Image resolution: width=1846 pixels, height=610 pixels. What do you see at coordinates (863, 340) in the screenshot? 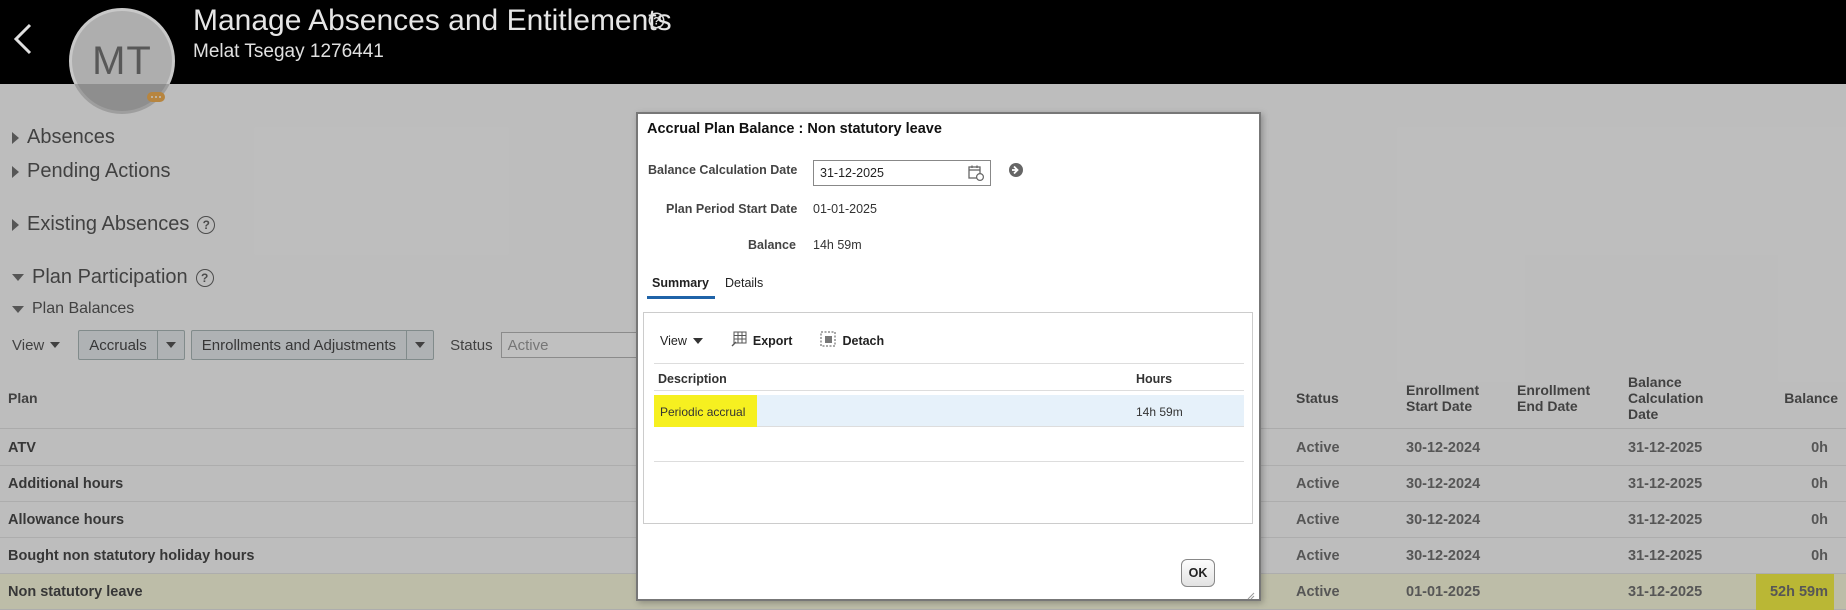
I see `detach-label: Detach` at bounding box center [863, 340].